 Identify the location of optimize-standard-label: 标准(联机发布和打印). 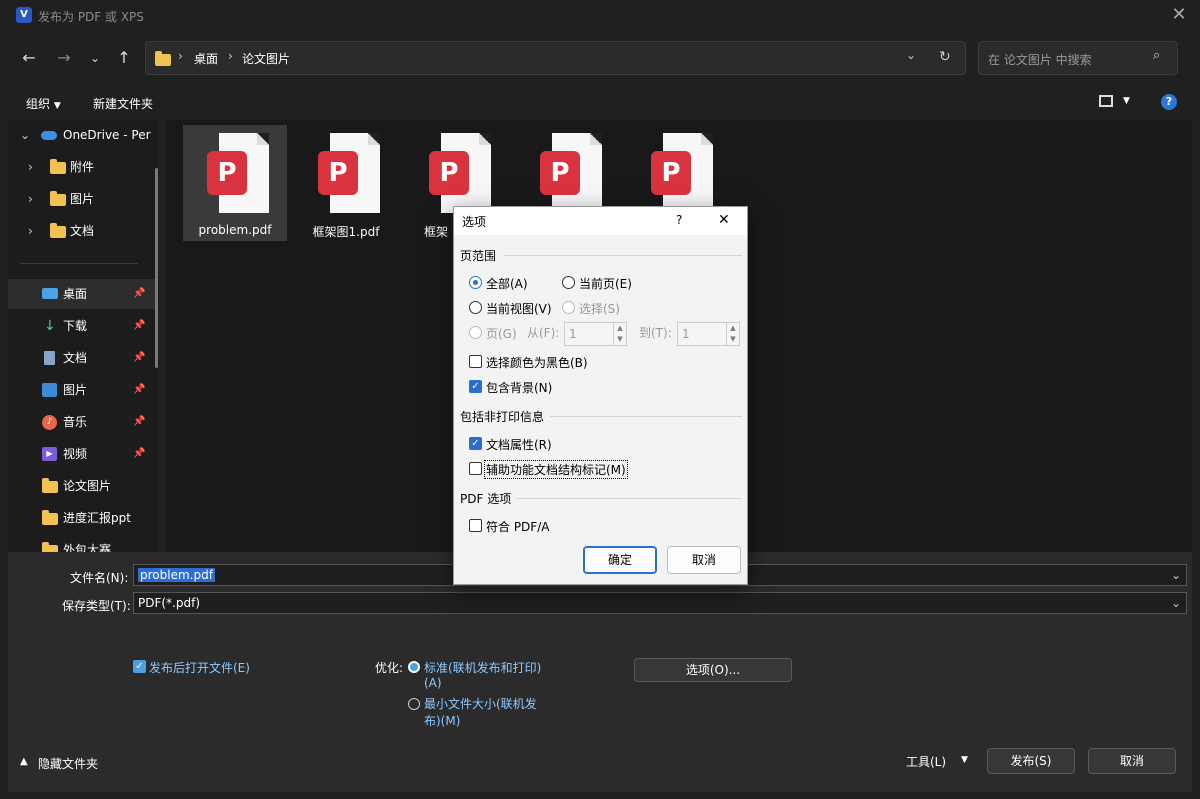
(482, 667).